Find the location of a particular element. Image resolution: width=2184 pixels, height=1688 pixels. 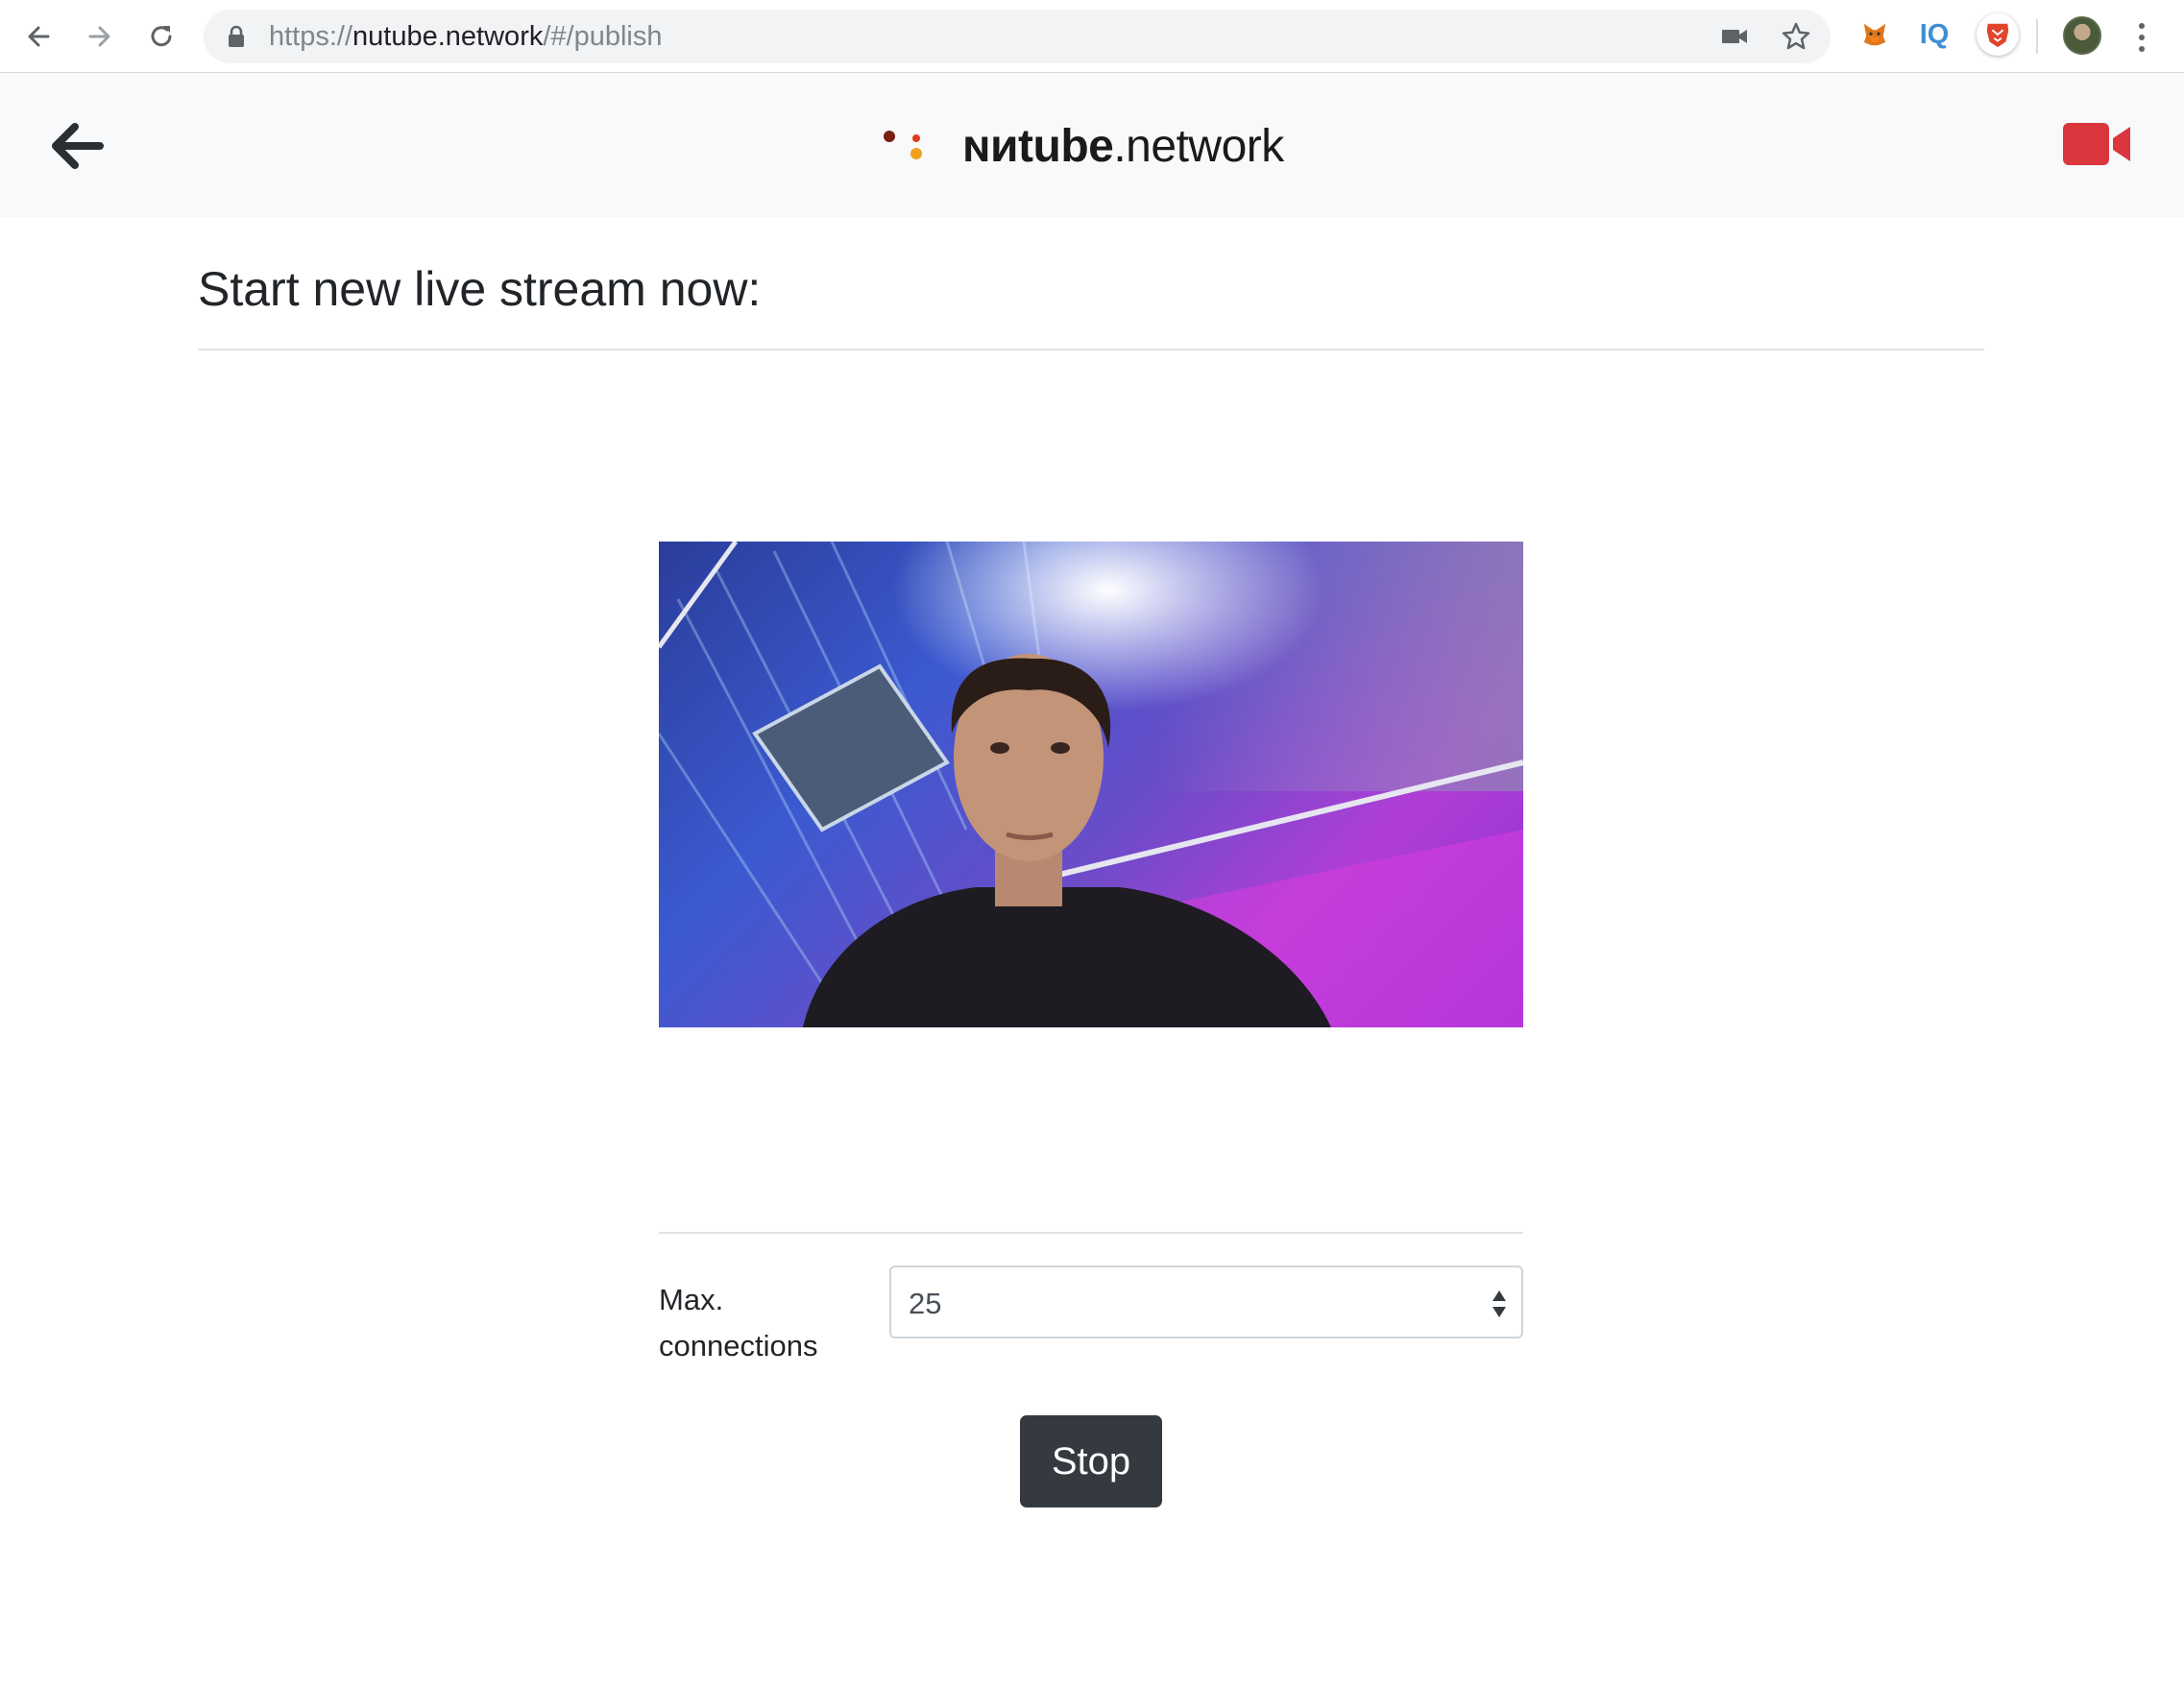

toolbar-divider is located at coordinates (2037, 36).